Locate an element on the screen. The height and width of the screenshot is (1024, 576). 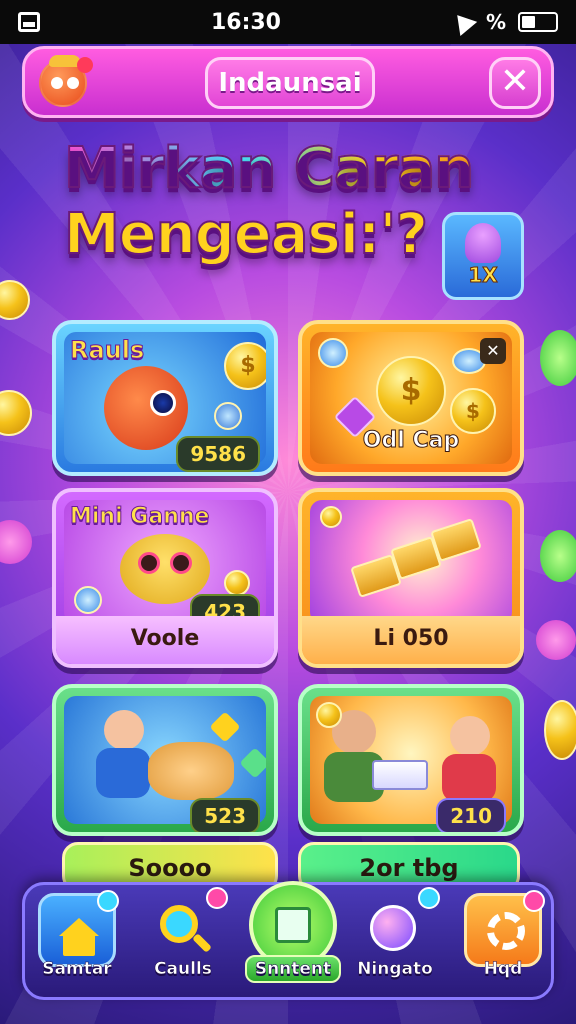
game-card-odl-cap: $ $ ✕ Odl Cap is located at coordinates (411, 398).